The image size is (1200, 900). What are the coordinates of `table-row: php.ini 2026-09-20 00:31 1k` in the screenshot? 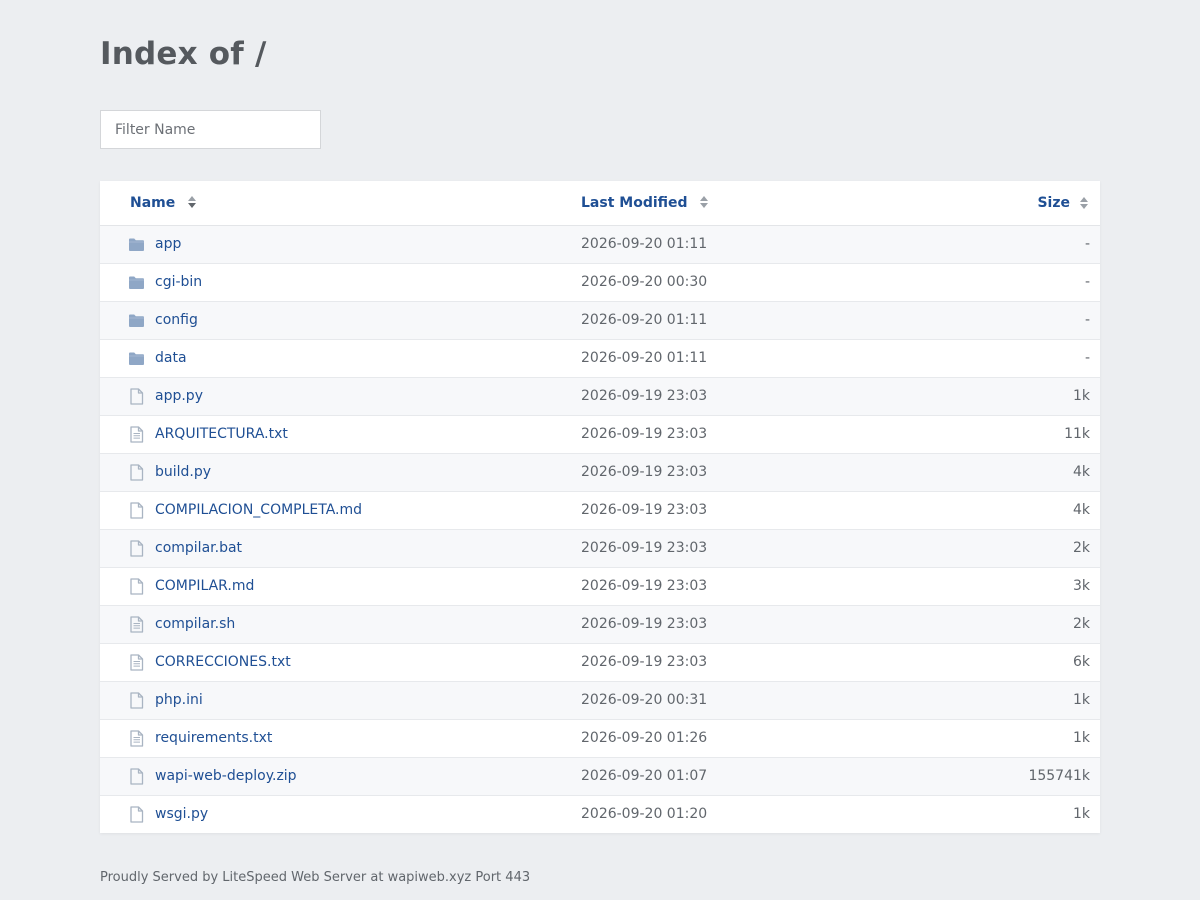 It's located at (600, 701).